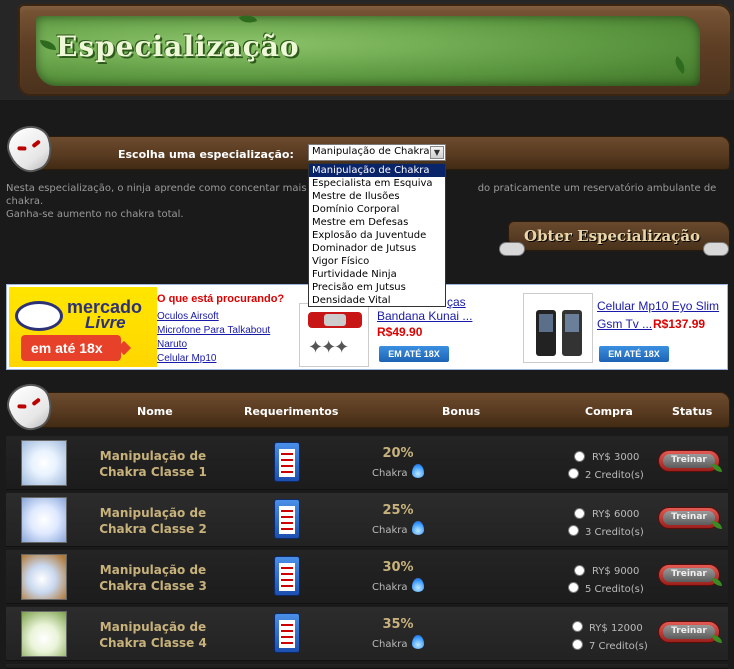 This screenshot has width=734, height=669. Describe the element at coordinates (692, 411) in the screenshot. I see `header-status: Status` at that location.